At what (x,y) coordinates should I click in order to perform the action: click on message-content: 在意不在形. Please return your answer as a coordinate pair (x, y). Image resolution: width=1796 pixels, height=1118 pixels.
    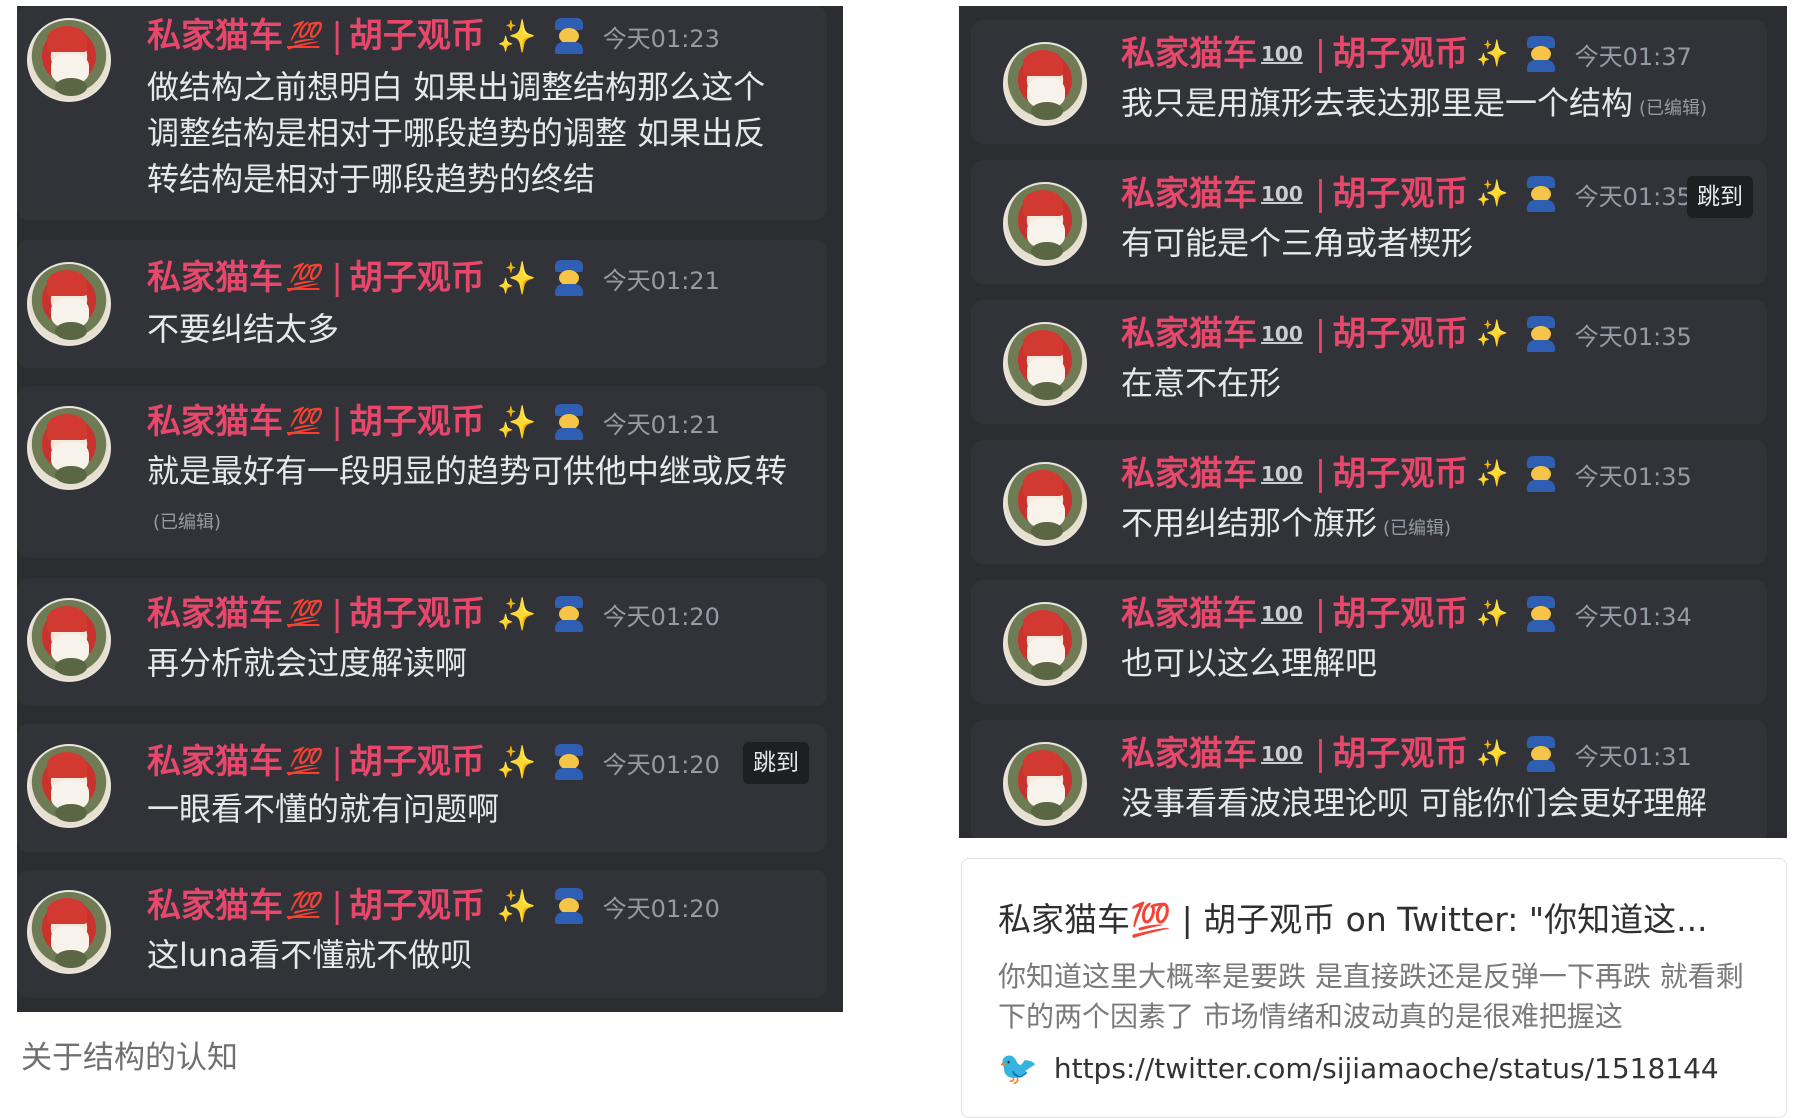
    Looking at the image, I should click on (1201, 383).